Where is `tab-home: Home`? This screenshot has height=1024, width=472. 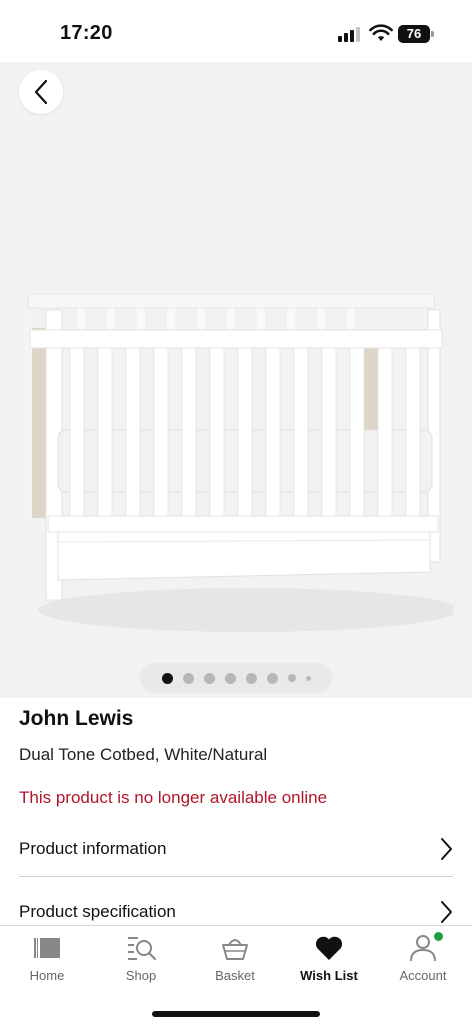 tab-home: Home is located at coordinates (47, 961).